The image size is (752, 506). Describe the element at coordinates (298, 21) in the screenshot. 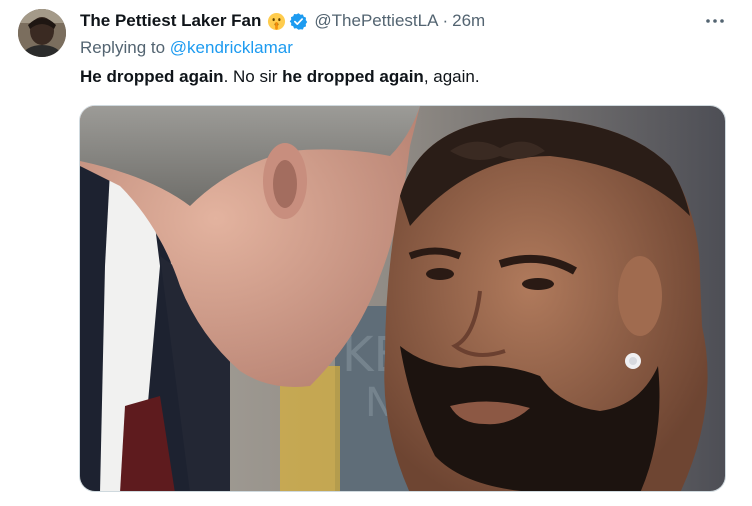

I see `verified-badge-icon` at that location.